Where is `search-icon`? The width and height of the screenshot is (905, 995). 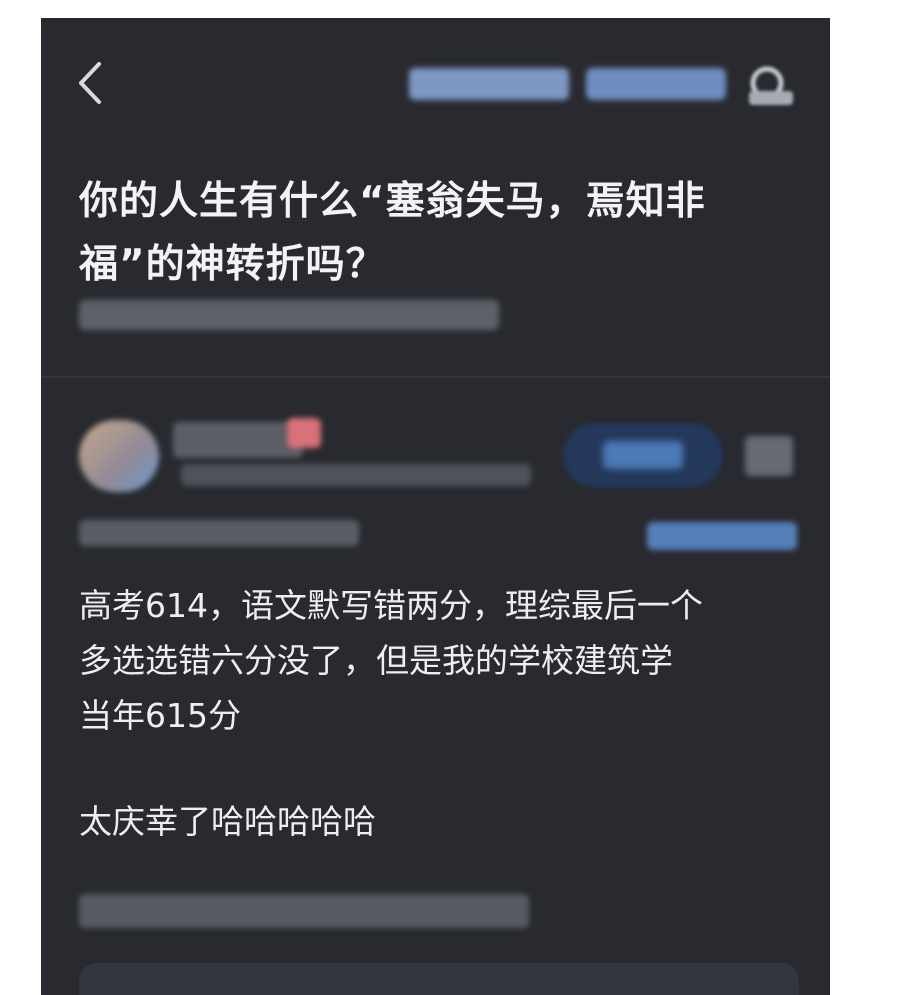 search-icon is located at coordinates (771, 85).